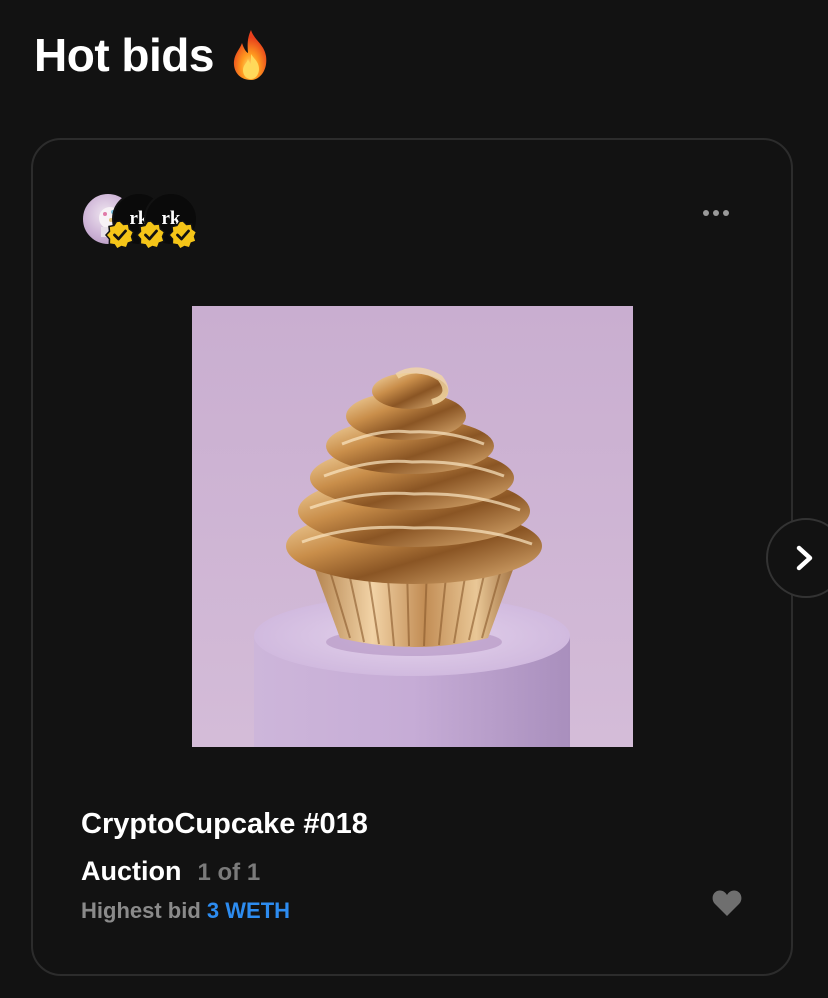 This screenshot has width=828, height=998. Describe the element at coordinates (727, 903) in the screenshot. I see `heart-icon` at that location.